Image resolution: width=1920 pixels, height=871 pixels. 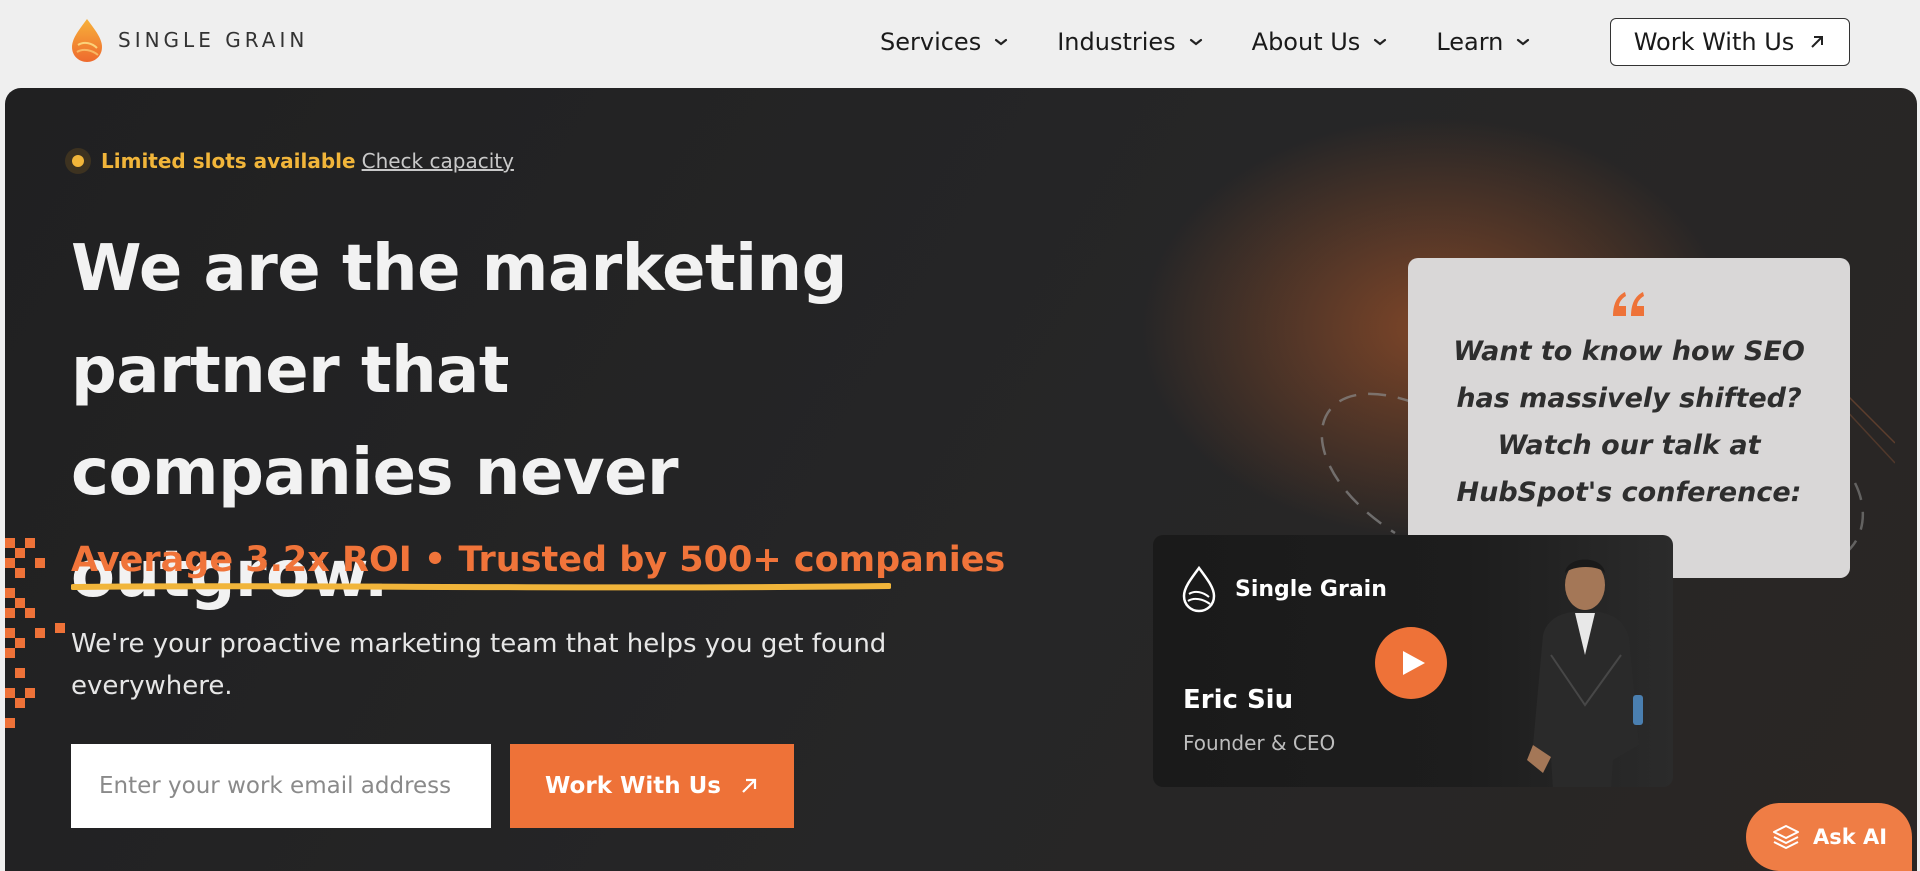 What do you see at coordinates (633, 786) in the screenshot?
I see `hero-cta-label: Work With Us` at bounding box center [633, 786].